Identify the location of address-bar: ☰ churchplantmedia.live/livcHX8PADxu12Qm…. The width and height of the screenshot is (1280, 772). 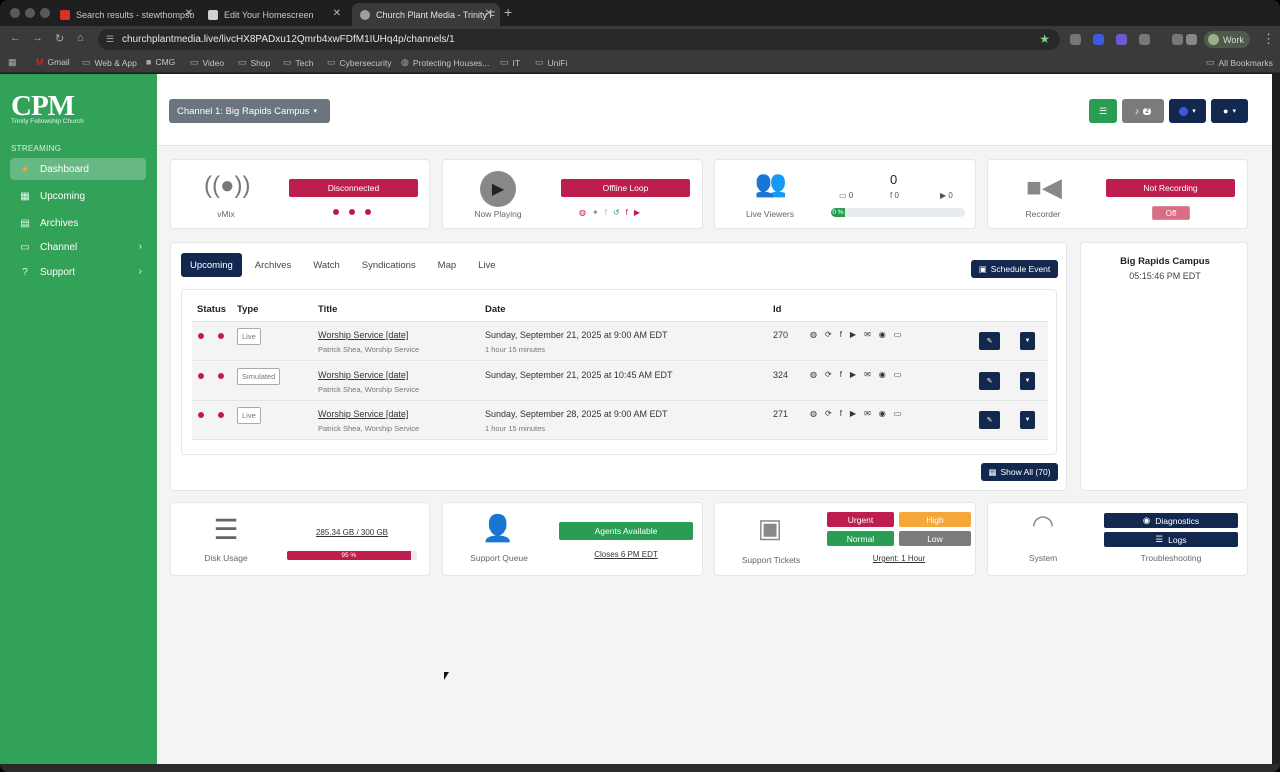
(579, 39).